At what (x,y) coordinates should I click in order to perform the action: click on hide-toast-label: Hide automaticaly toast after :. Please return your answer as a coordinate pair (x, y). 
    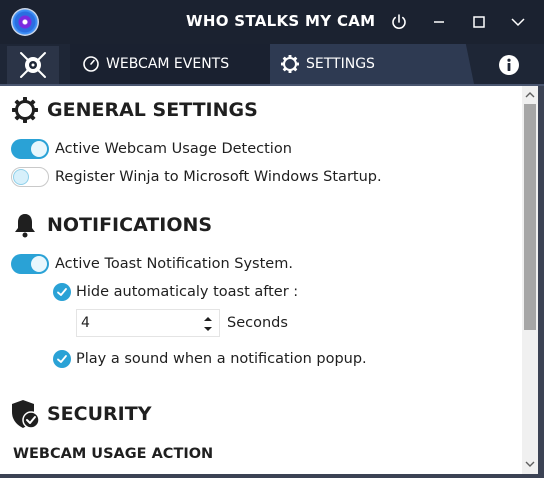
    Looking at the image, I should click on (187, 292).